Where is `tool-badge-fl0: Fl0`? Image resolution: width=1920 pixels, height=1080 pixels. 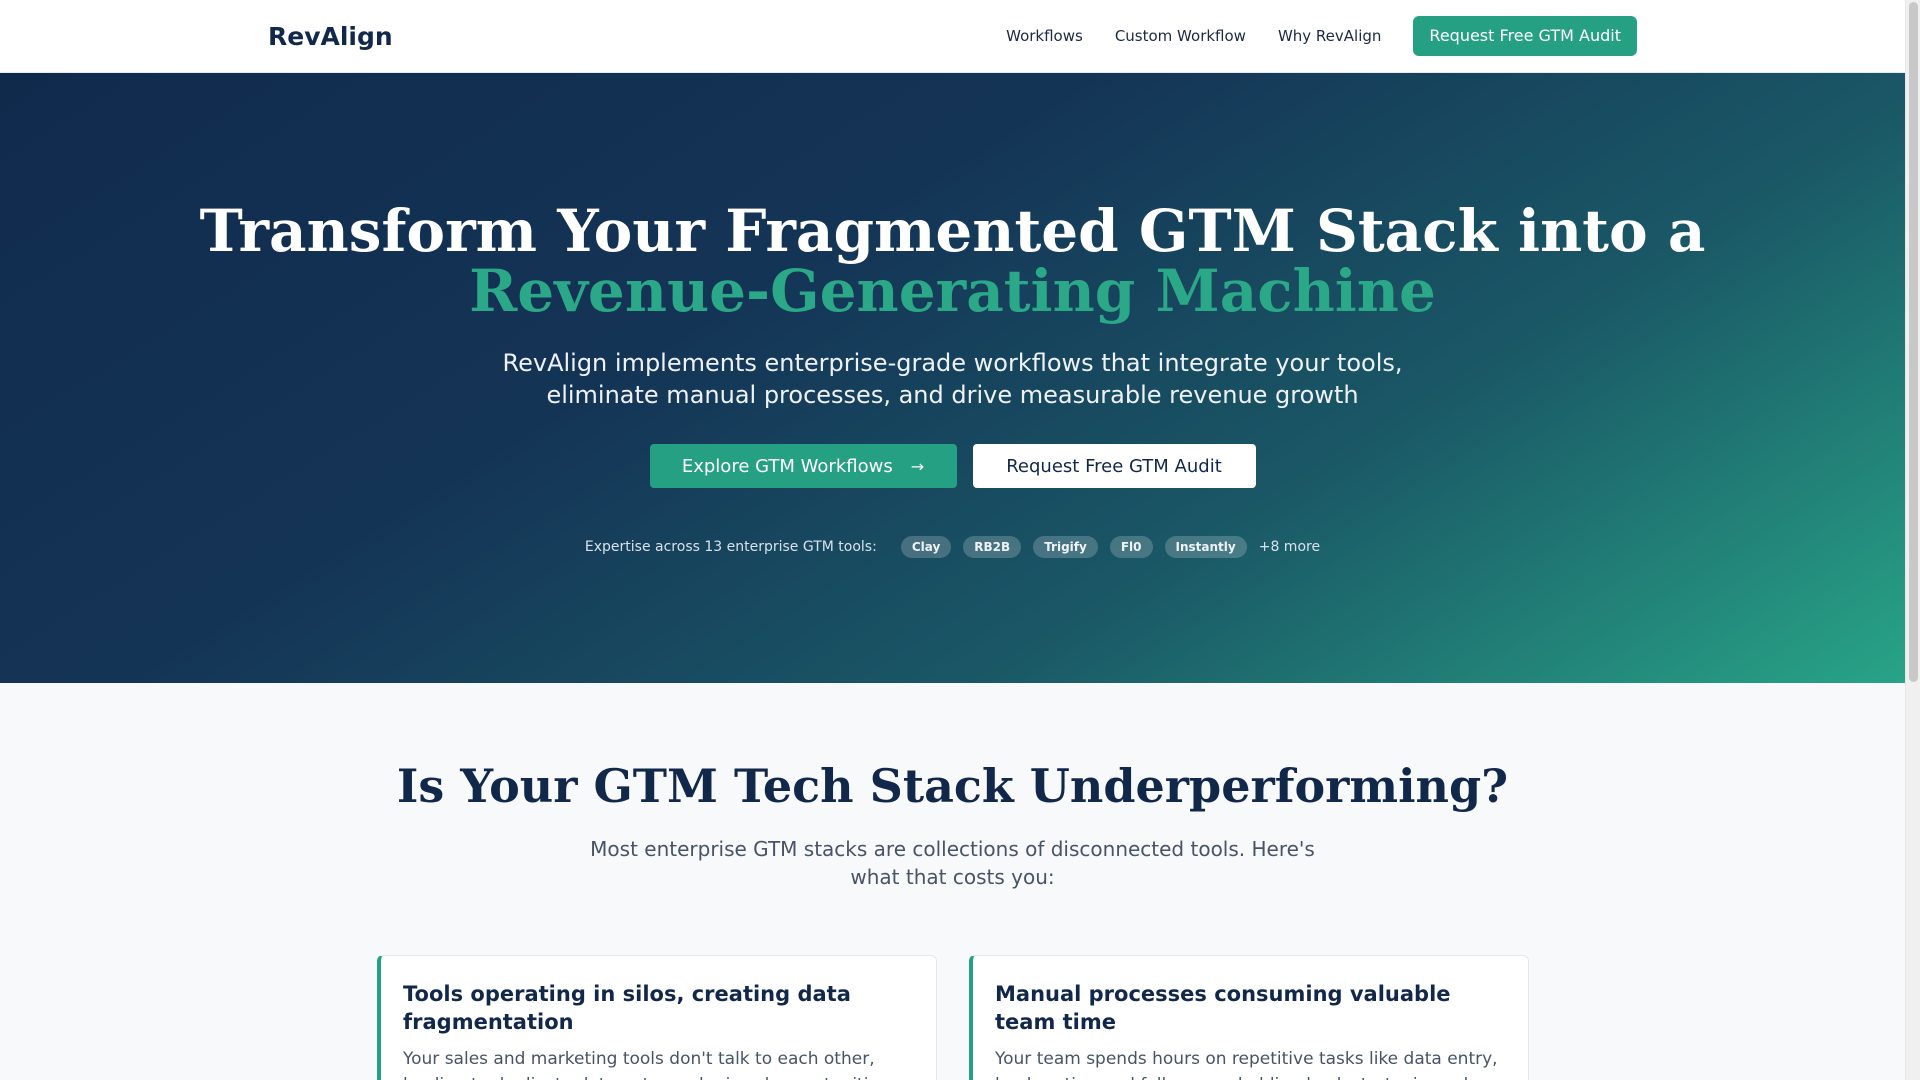 tool-badge-fl0: Fl0 is located at coordinates (1131, 547).